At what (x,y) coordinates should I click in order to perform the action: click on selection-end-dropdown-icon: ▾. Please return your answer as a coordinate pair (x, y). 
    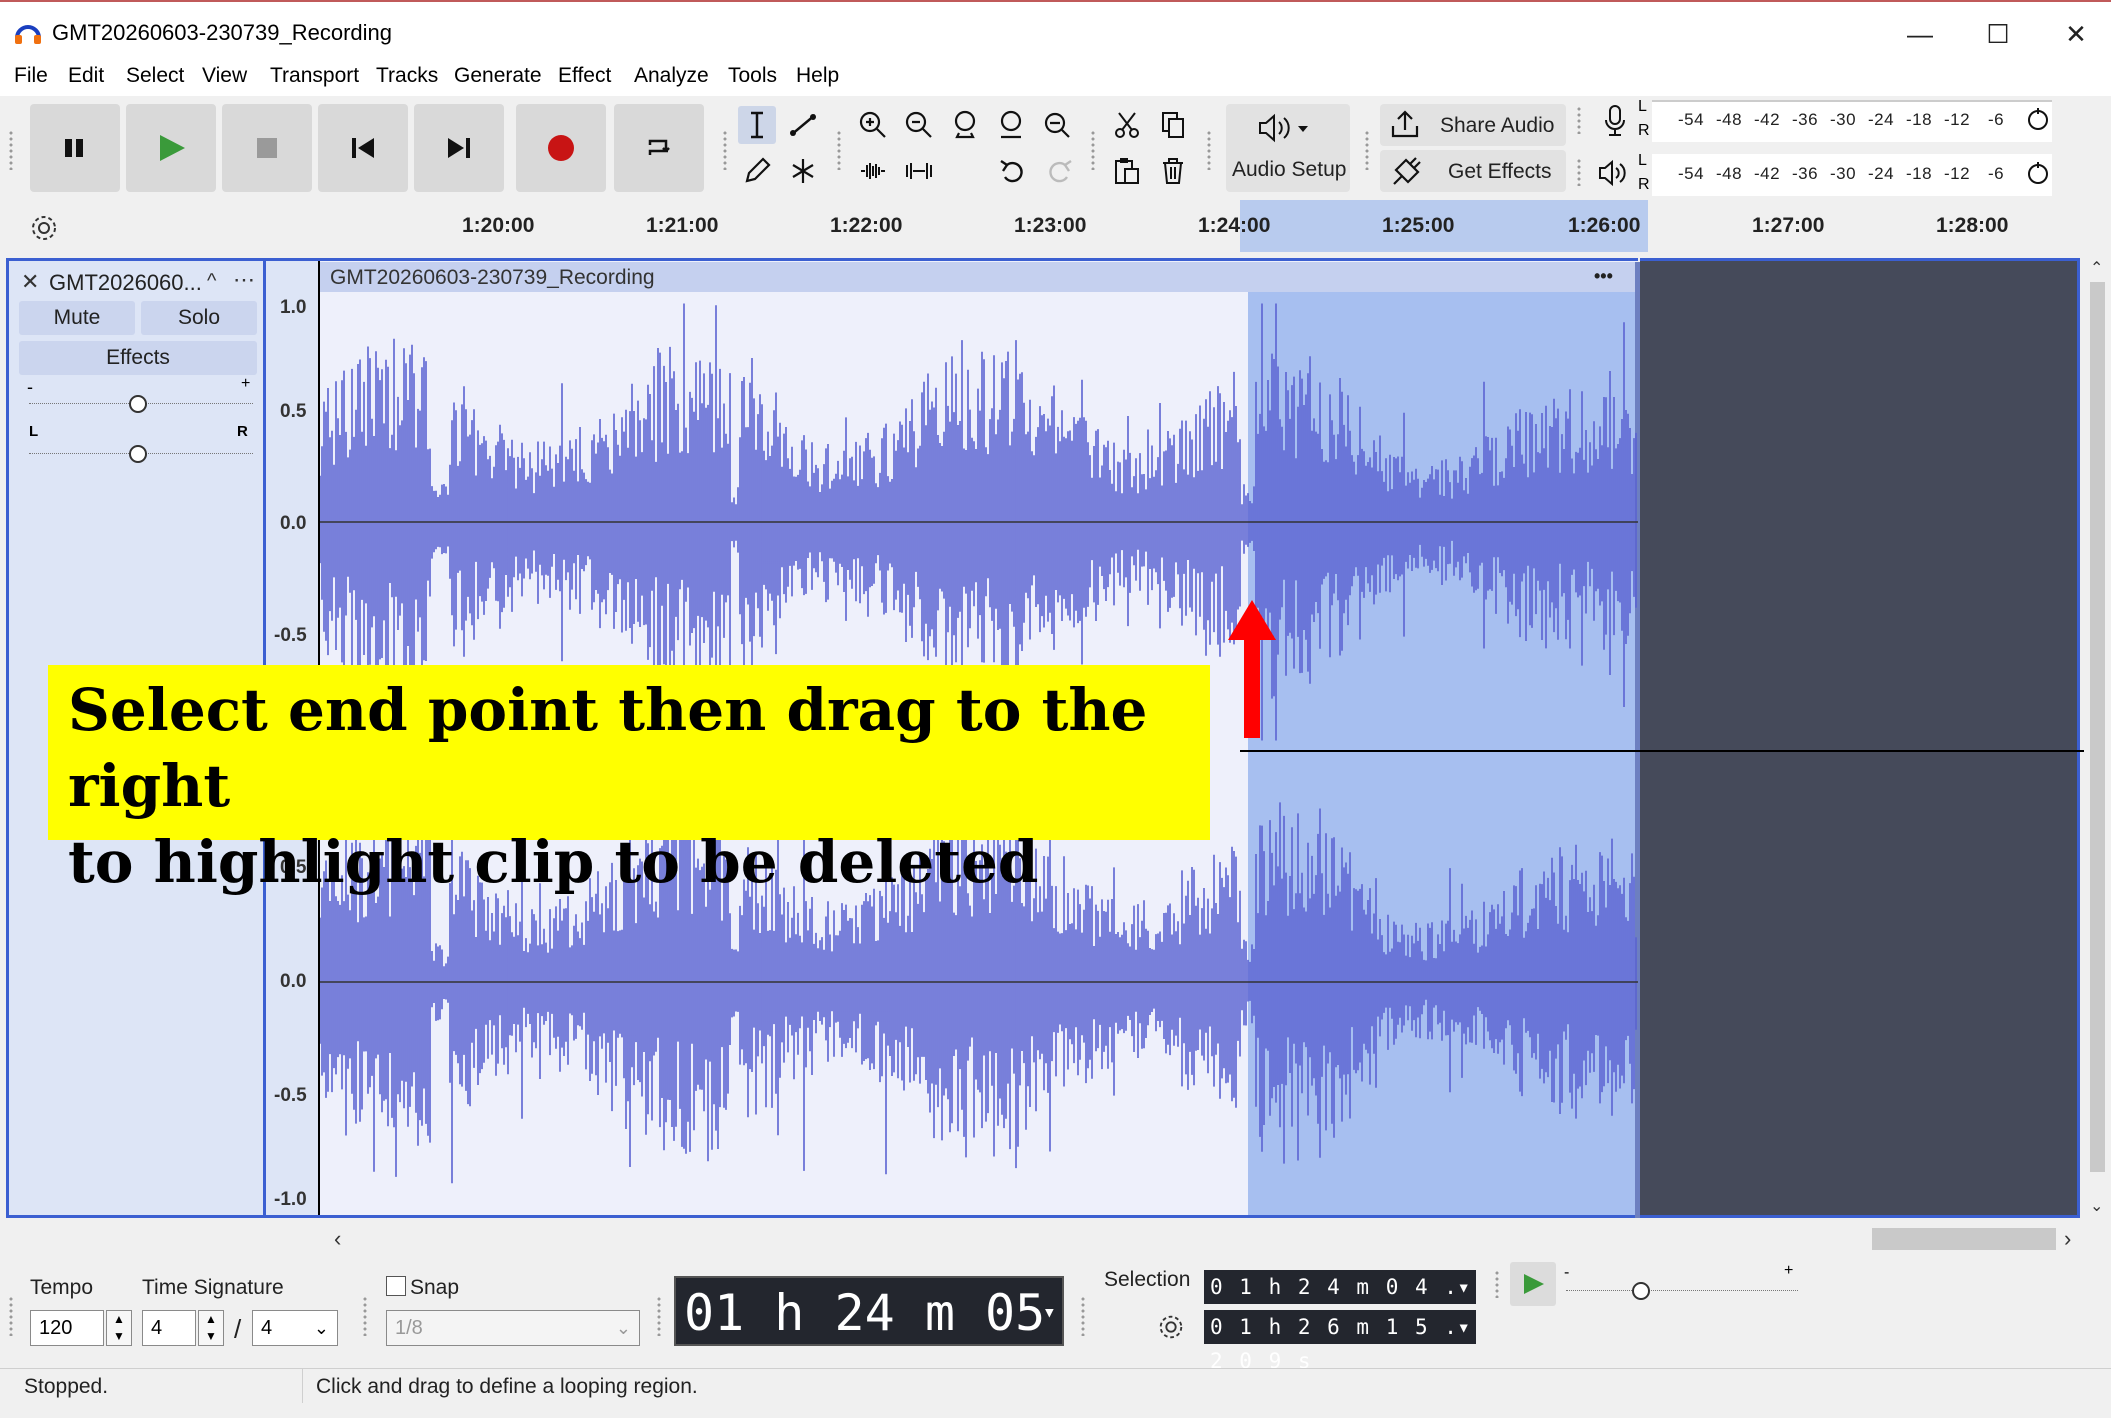
    Looking at the image, I should click on (1464, 1327).